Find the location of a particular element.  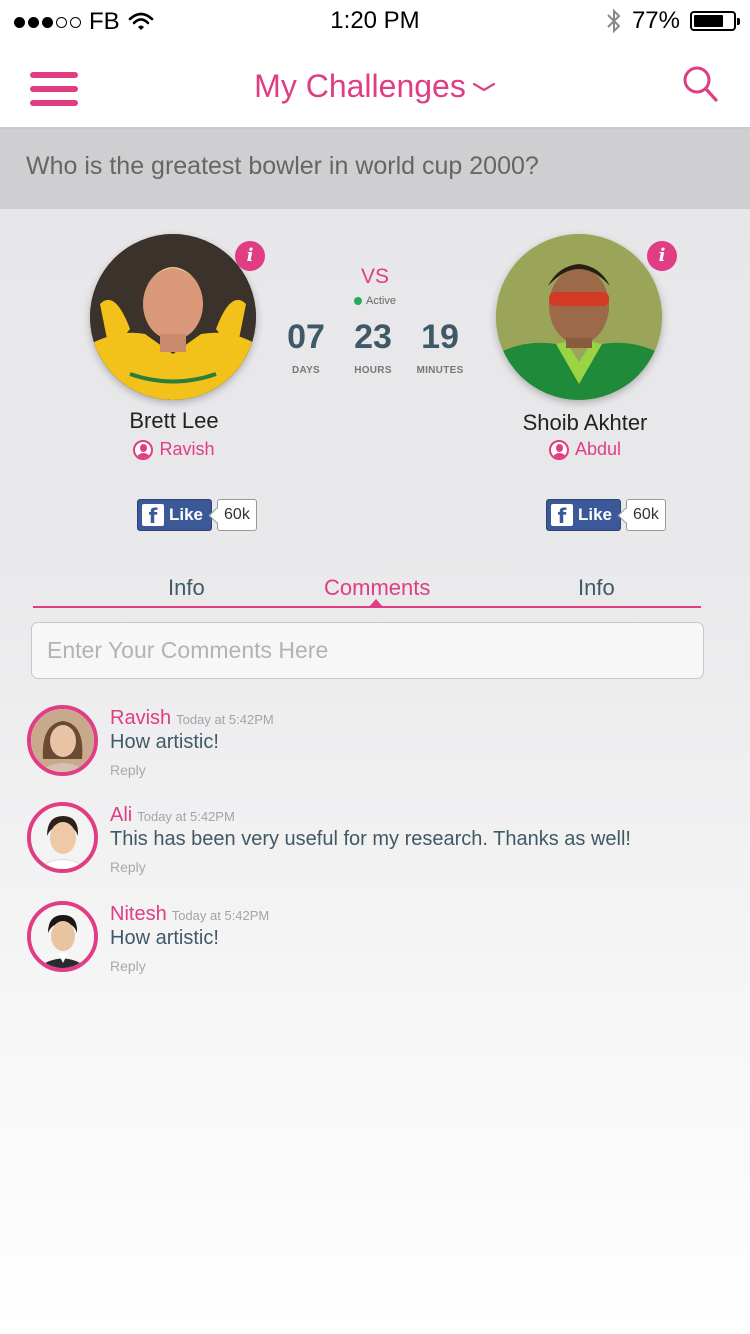

player-left-info-icon: i is located at coordinates (250, 256).